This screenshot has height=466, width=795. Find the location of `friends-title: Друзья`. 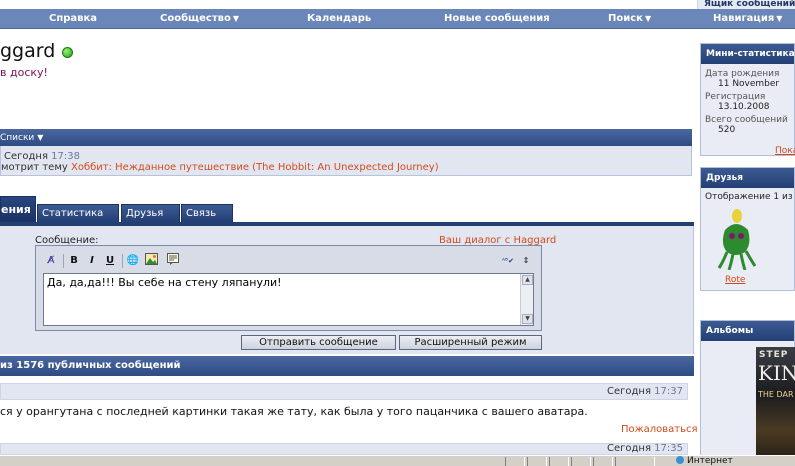

friends-title: Друзья is located at coordinates (747, 178).